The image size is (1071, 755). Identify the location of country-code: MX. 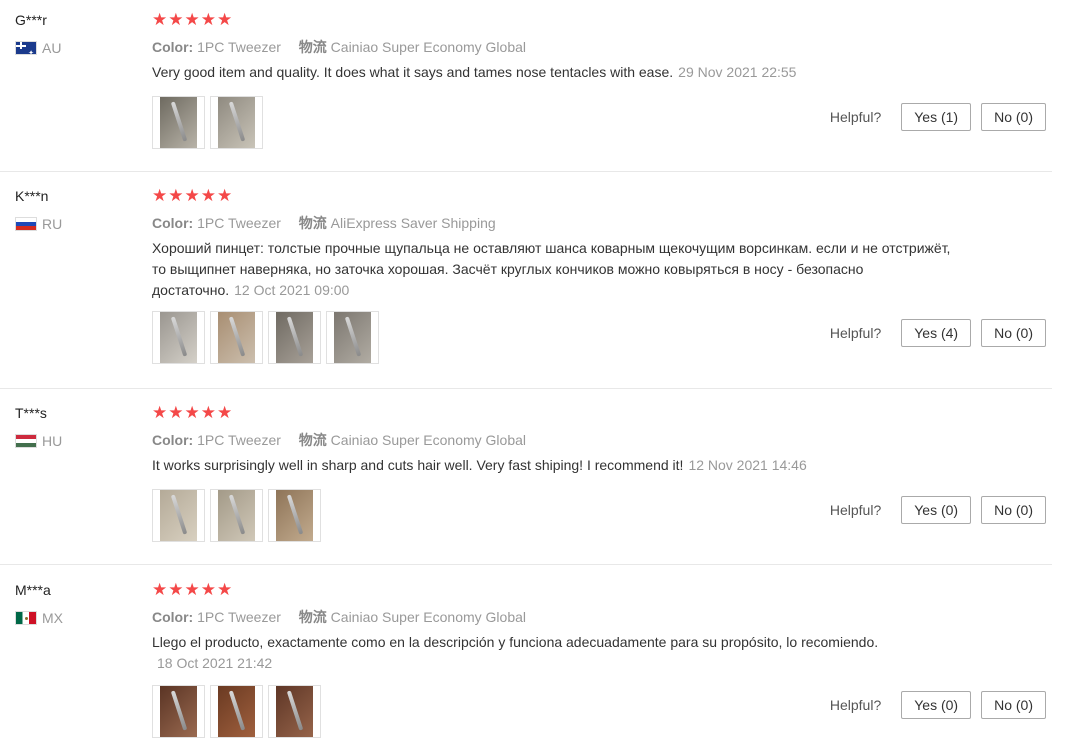
(52, 618).